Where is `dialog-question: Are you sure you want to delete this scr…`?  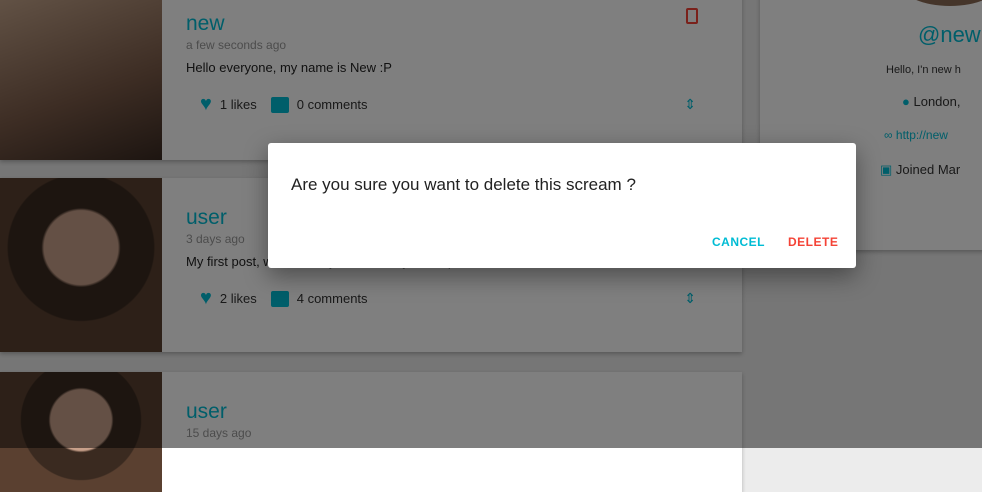 dialog-question: Are you sure you want to delete this scr… is located at coordinates (463, 184).